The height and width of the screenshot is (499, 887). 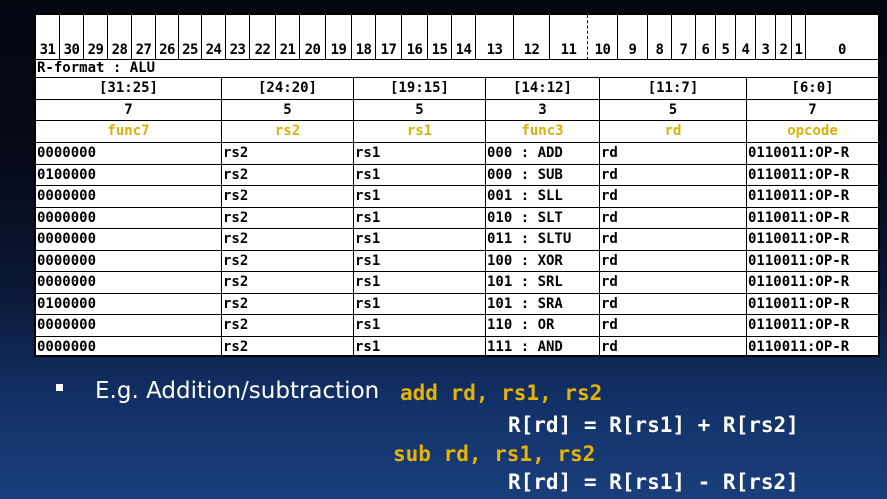 What do you see at coordinates (653, 482) in the screenshot?
I see `sub-semantics: R[rd] = R[rs1] - R[rs2]` at bounding box center [653, 482].